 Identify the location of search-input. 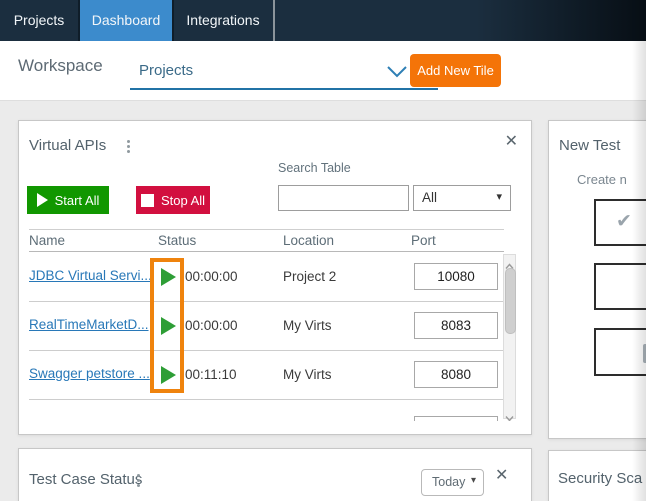
(343, 198).